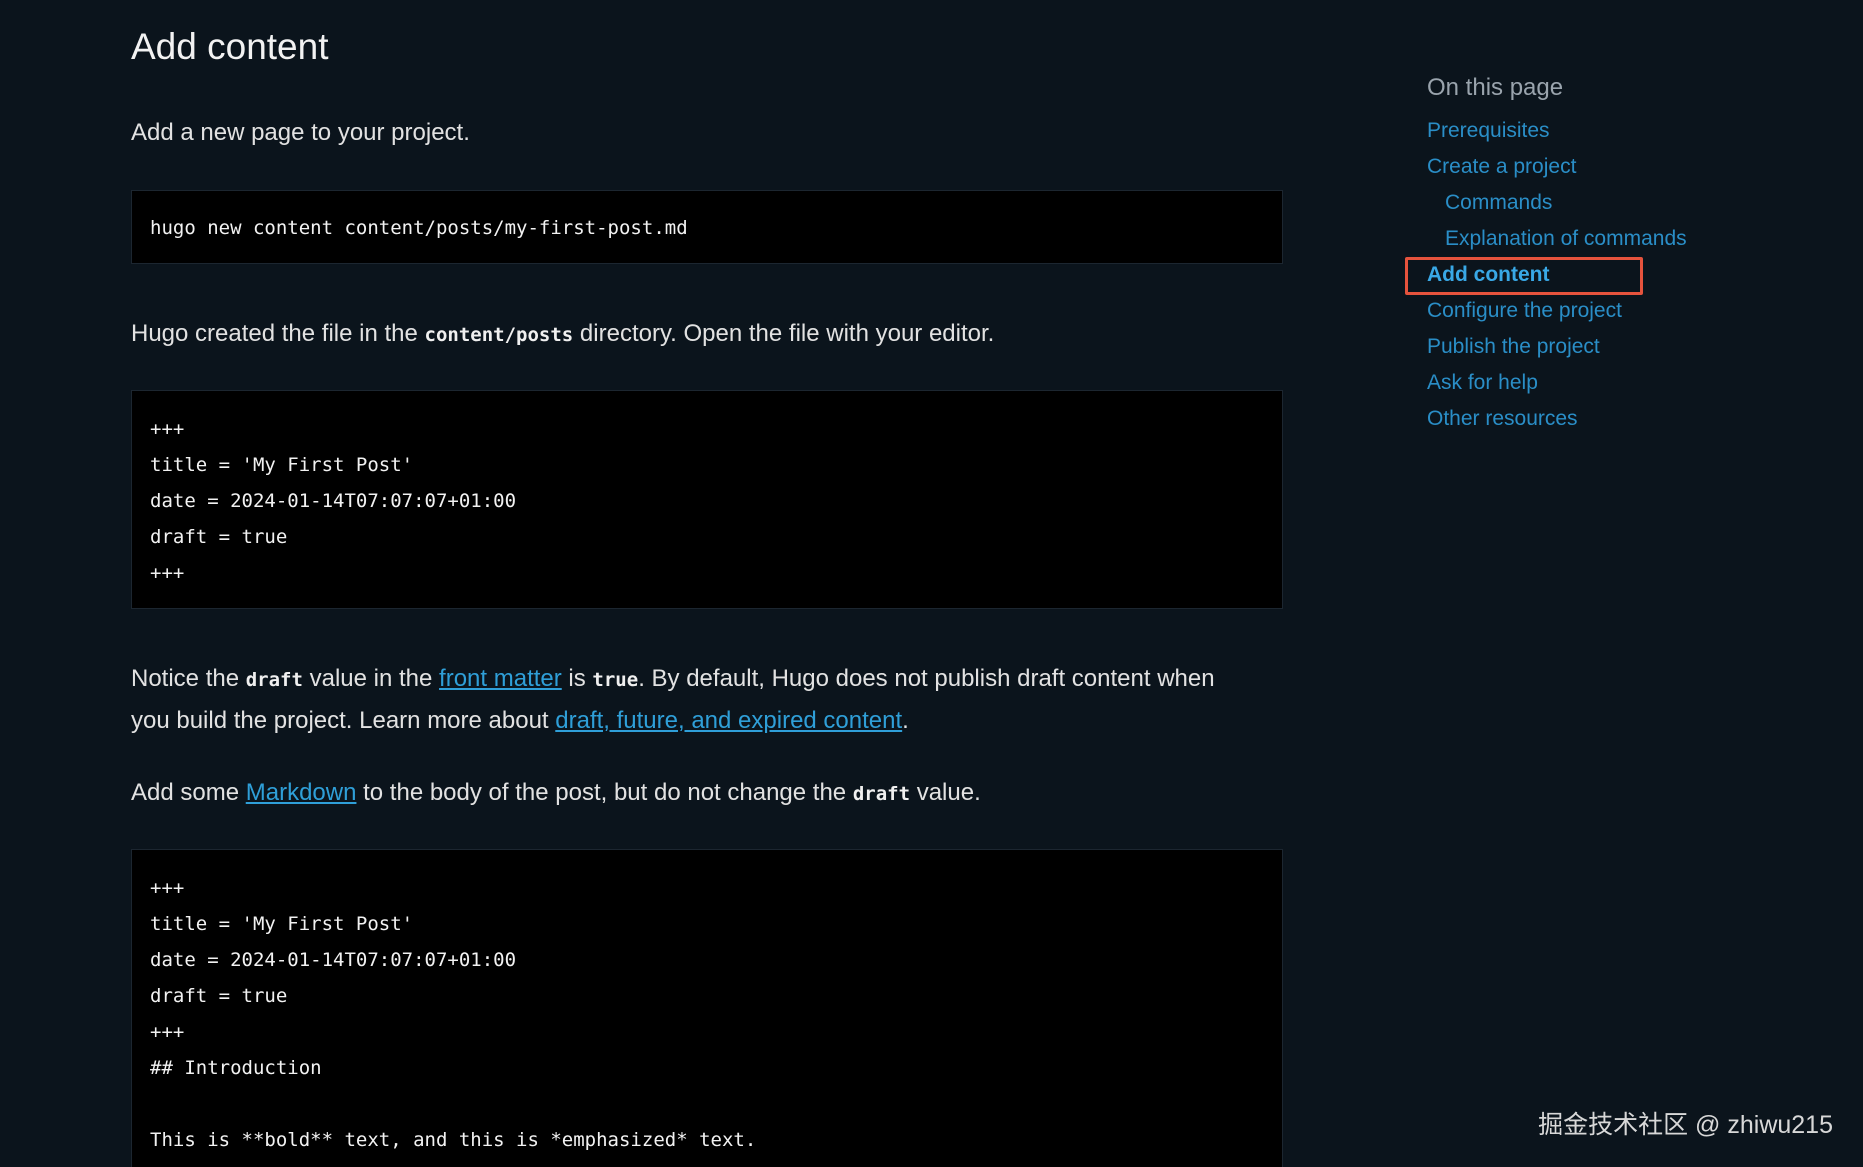 Image resolution: width=1863 pixels, height=1167 pixels. Describe the element at coordinates (1617, 347) in the screenshot. I see `toc-item-publish-the-project: Publish the project` at that location.